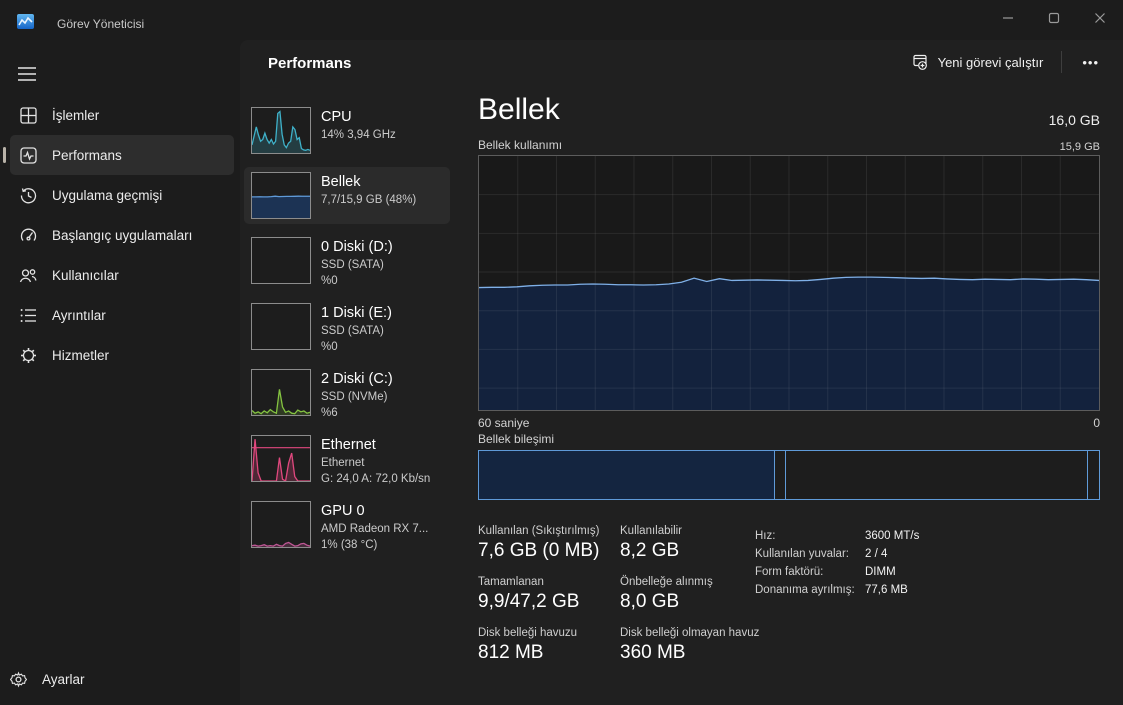  Describe the element at coordinates (28, 195) in the screenshot. I see `app-history-icon` at that location.